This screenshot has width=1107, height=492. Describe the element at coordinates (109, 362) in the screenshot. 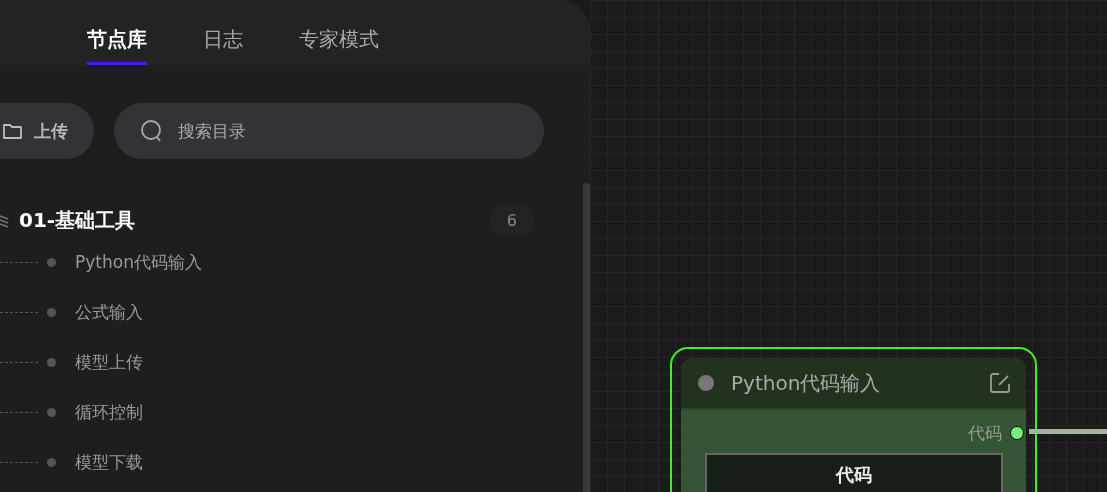

I see `tree-item: 模型上传` at that location.